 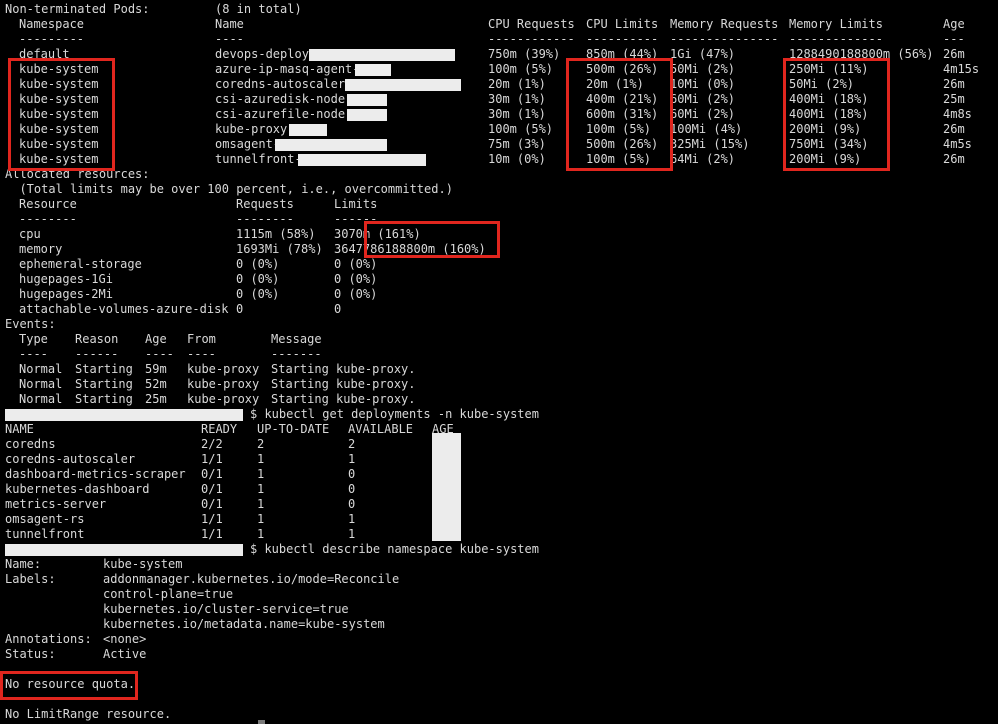 I want to click on field-value: Active, so click(x=125, y=654).